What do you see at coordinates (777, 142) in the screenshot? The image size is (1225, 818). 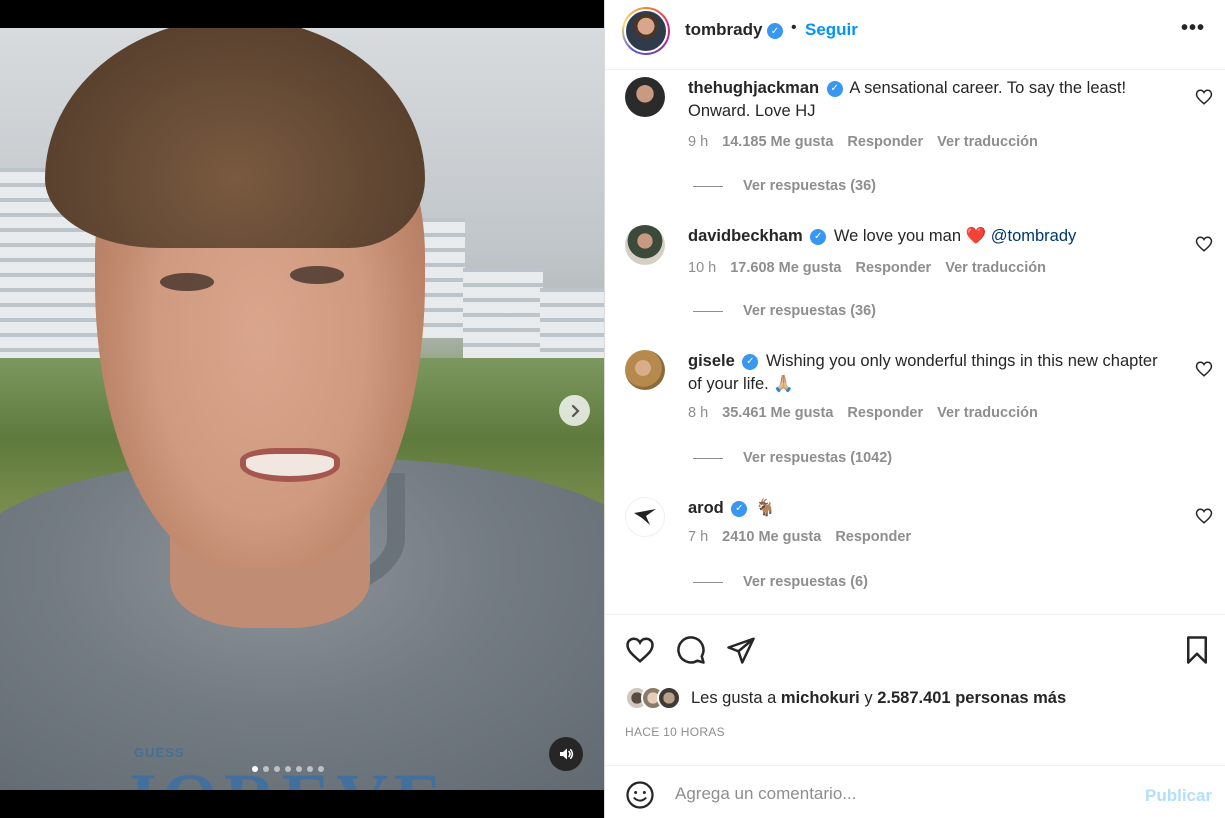 I see `comment-likes: 14.185 Me gusta` at bounding box center [777, 142].